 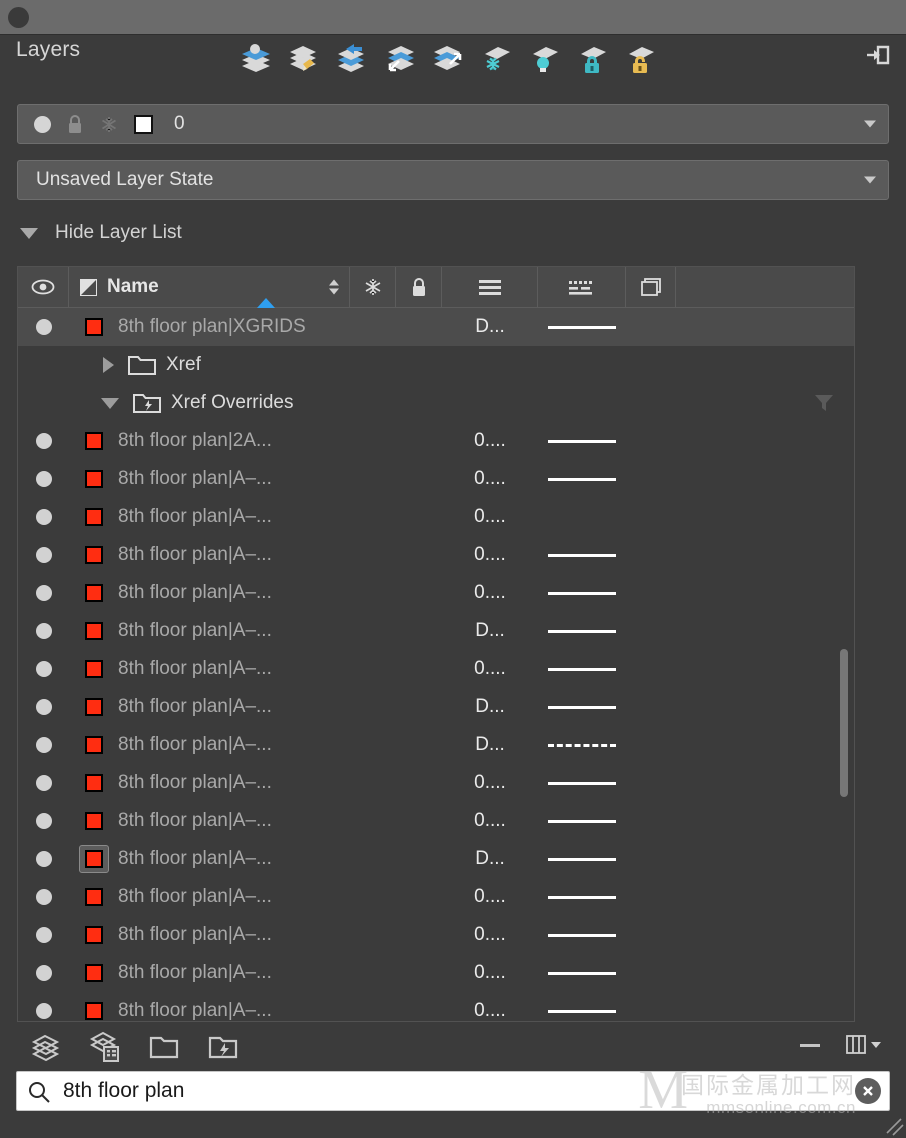 What do you see at coordinates (824, 403) in the screenshot?
I see `filter-funnel-icon` at bounding box center [824, 403].